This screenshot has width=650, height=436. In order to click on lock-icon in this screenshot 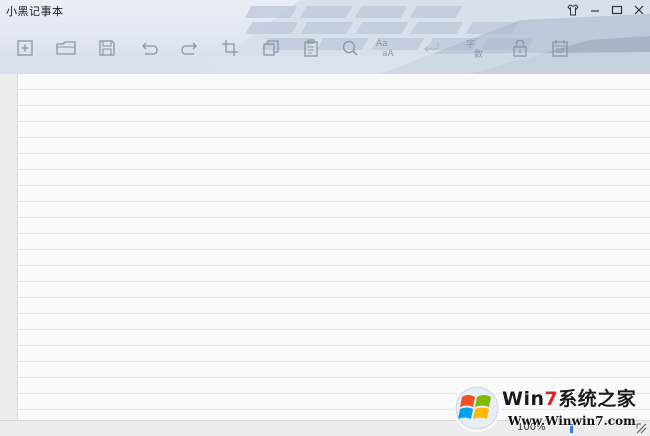, I will do `click(520, 48)`.